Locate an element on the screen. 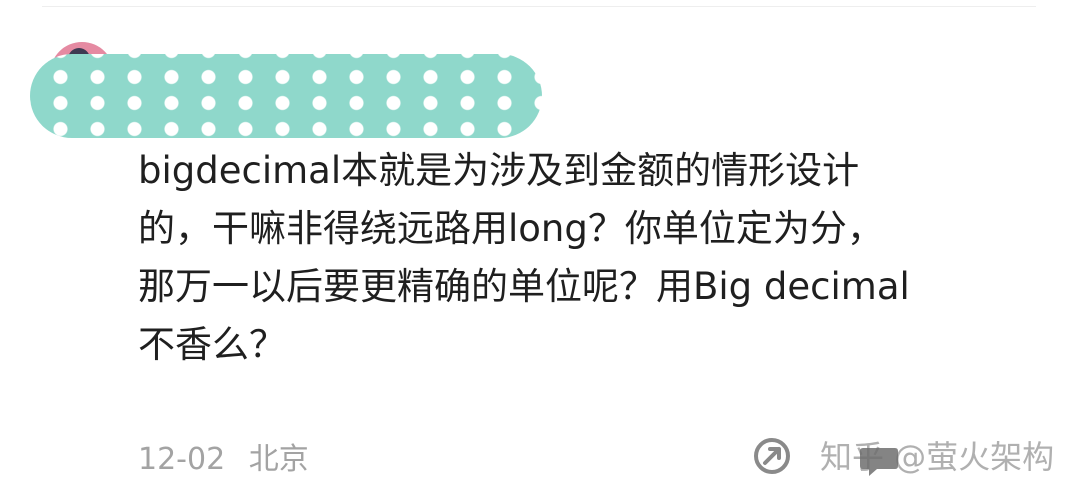  comment-meta: 12-02 北京 is located at coordinates (223, 456).